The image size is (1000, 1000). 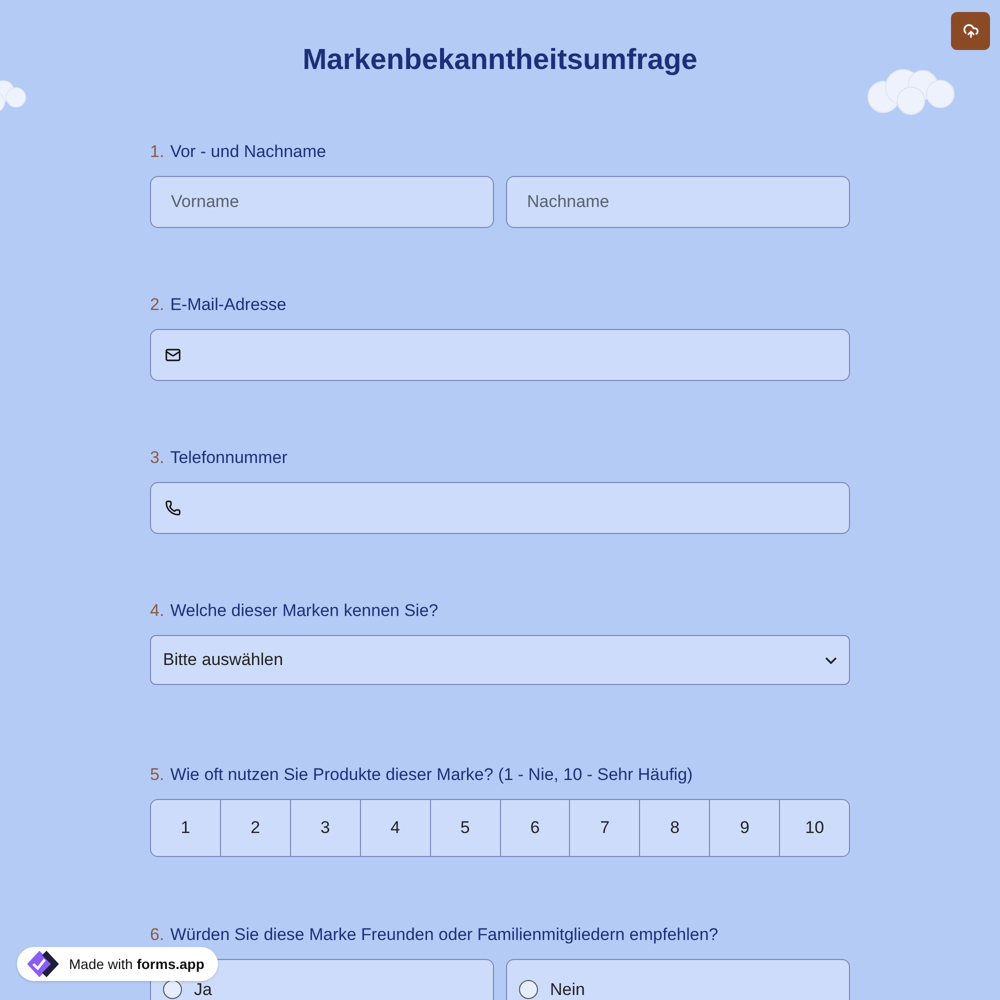 I want to click on question-number: 2., so click(x=157, y=305).